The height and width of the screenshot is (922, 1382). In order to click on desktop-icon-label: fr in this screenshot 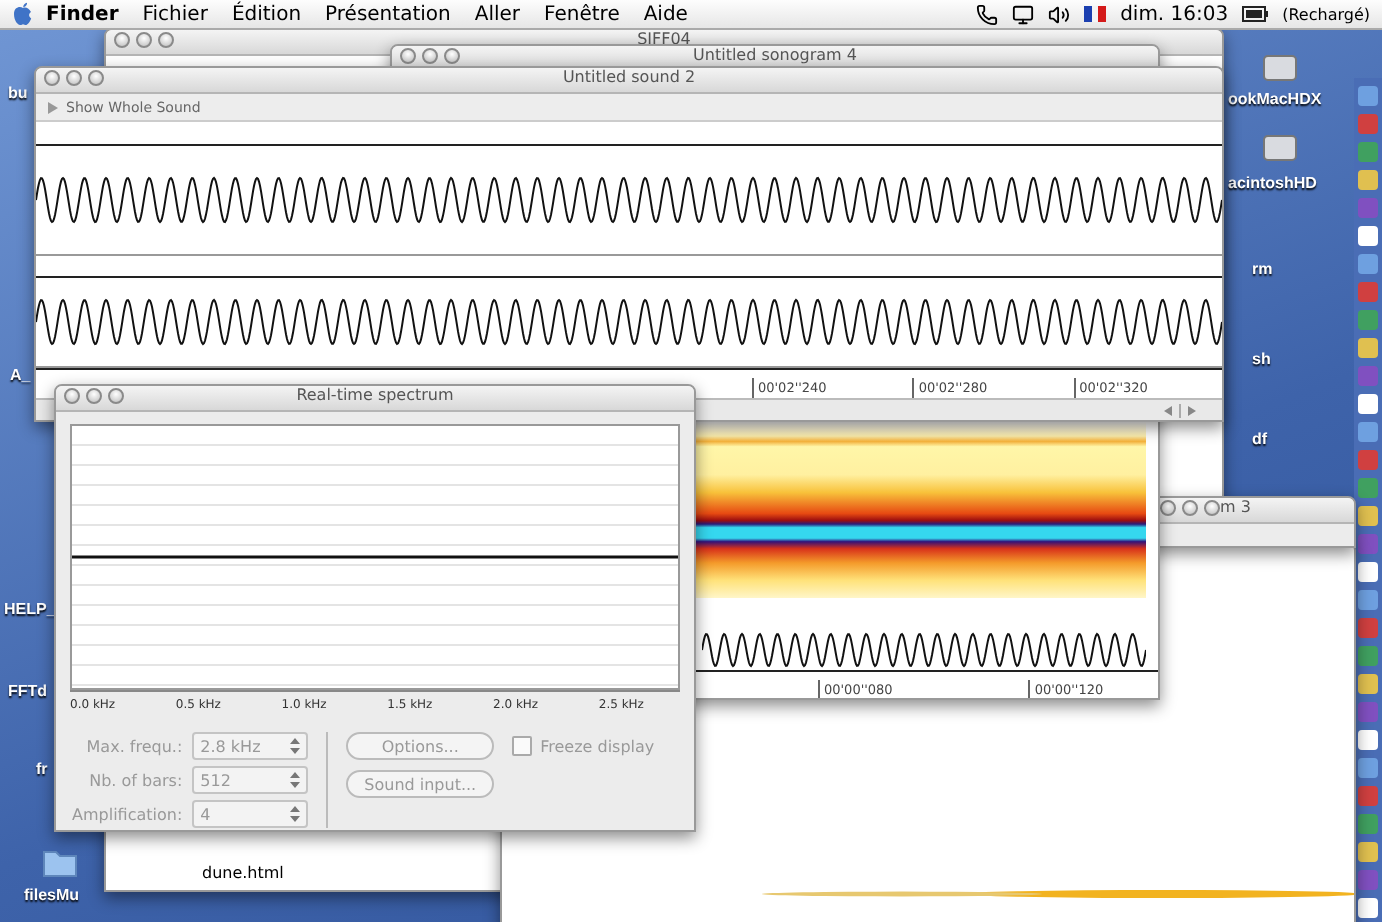, I will do `click(42, 769)`.